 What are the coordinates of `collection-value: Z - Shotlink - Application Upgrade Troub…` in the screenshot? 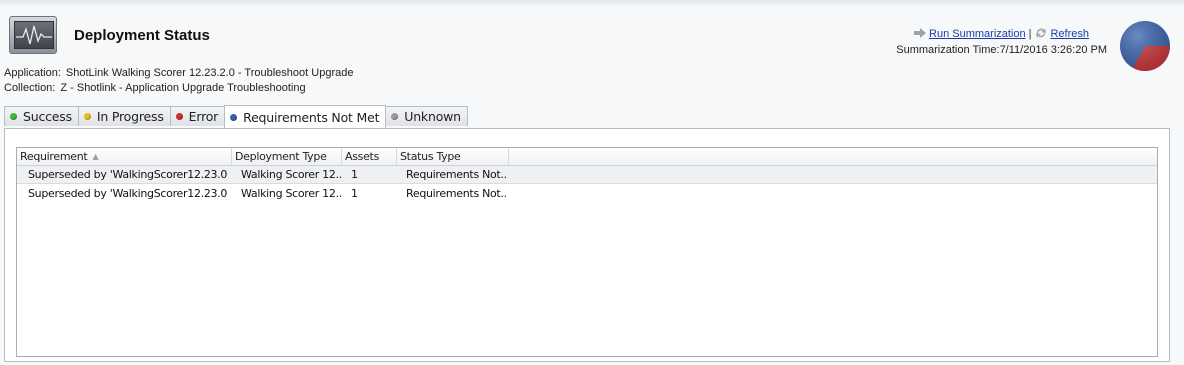 It's located at (183, 88).